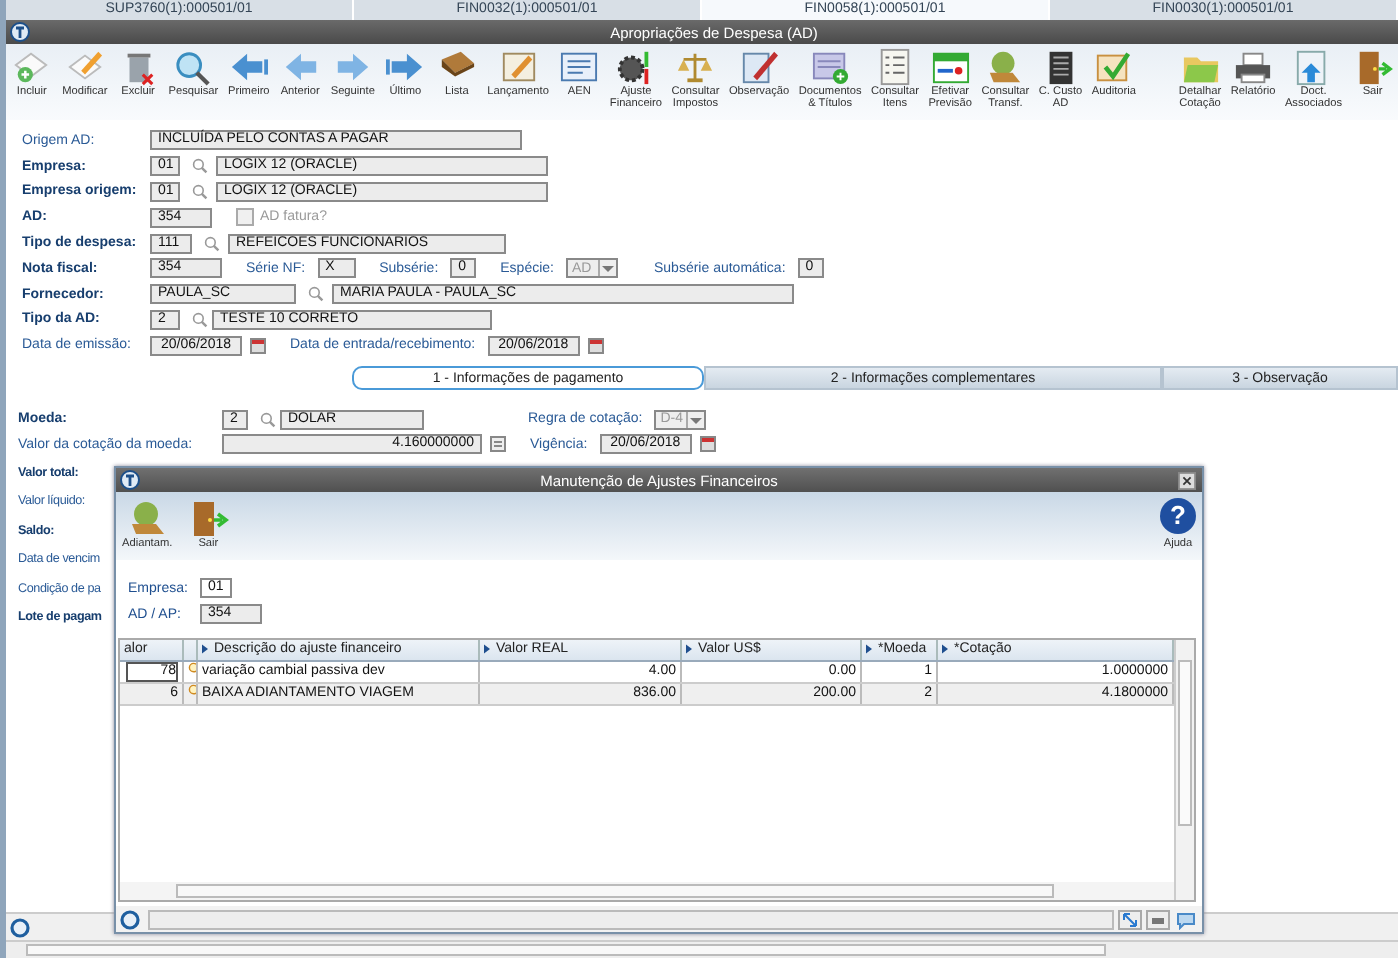 The image size is (1398, 958). What do you see at coordinates (248, 67) in the screenshot?
I see `arrow-left-icon` at bounding box center [248, 67].